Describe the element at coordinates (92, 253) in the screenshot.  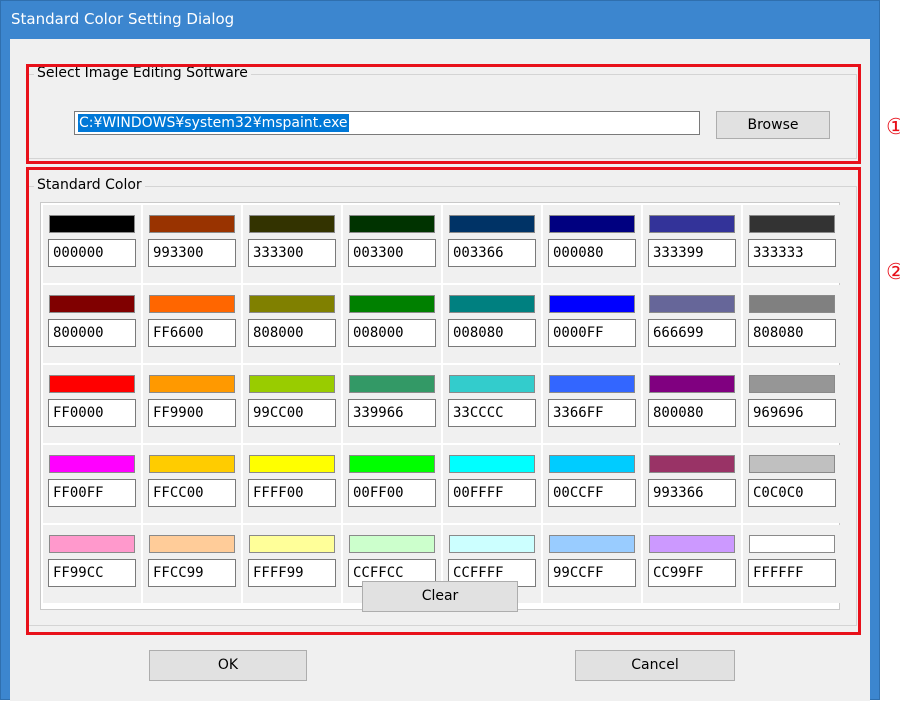
I see `color-hex-input: 000000` at that location.